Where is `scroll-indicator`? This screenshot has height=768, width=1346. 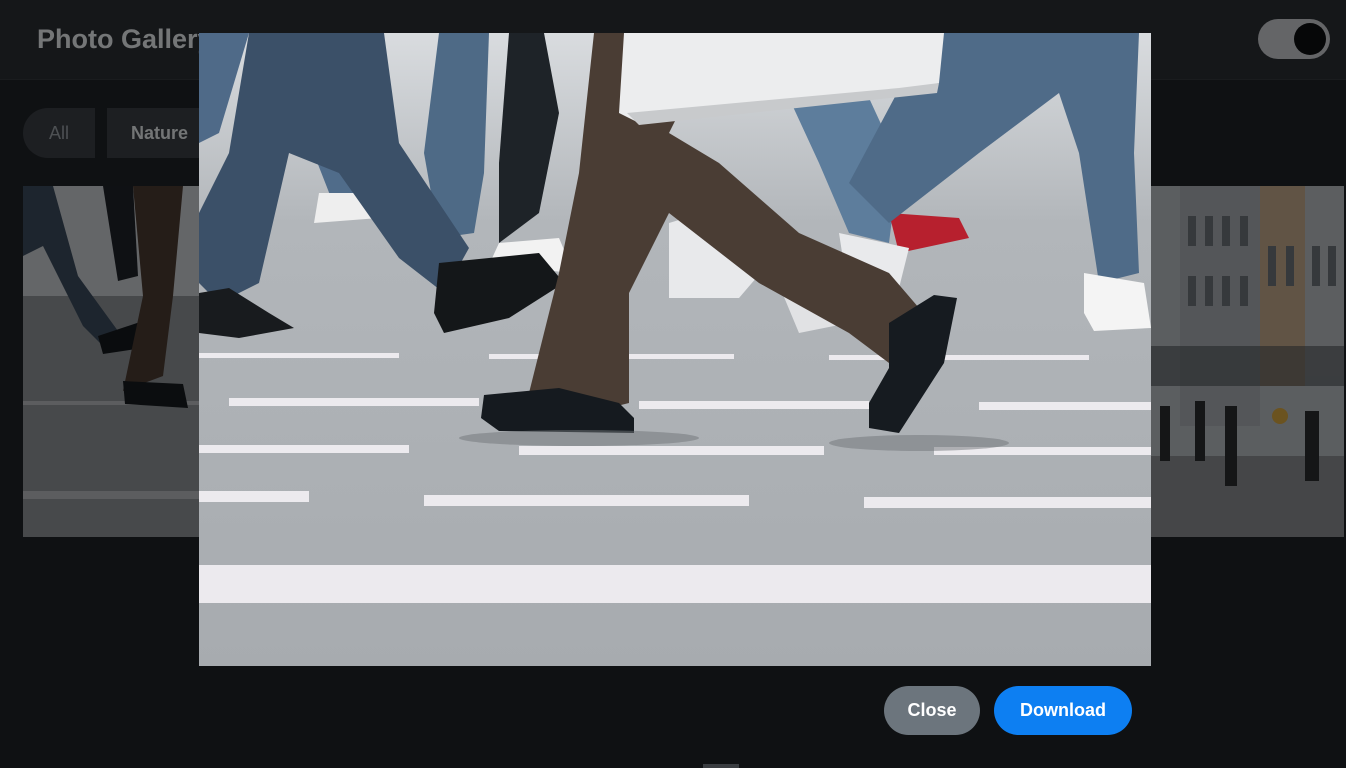 scroll-indicator is located at coordinates (721, 766).